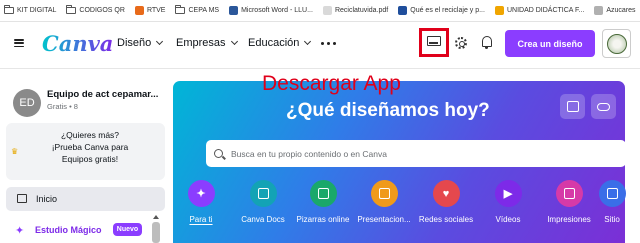 The image size is (640, 243). Describe the element at coordinates (461, 43) in the screenshot. I see `gear-icon` at that location.